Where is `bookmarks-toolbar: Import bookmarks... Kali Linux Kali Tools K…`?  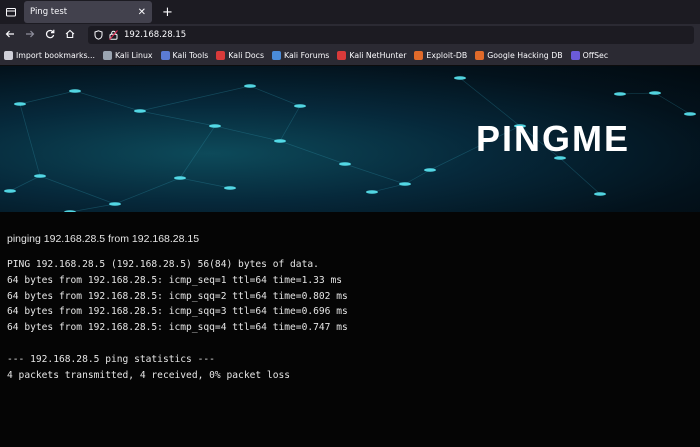 bookmarks-toolbar: Import bookmarks... Kali Linux Kali Tools K… is located at coordinates (350, 56).